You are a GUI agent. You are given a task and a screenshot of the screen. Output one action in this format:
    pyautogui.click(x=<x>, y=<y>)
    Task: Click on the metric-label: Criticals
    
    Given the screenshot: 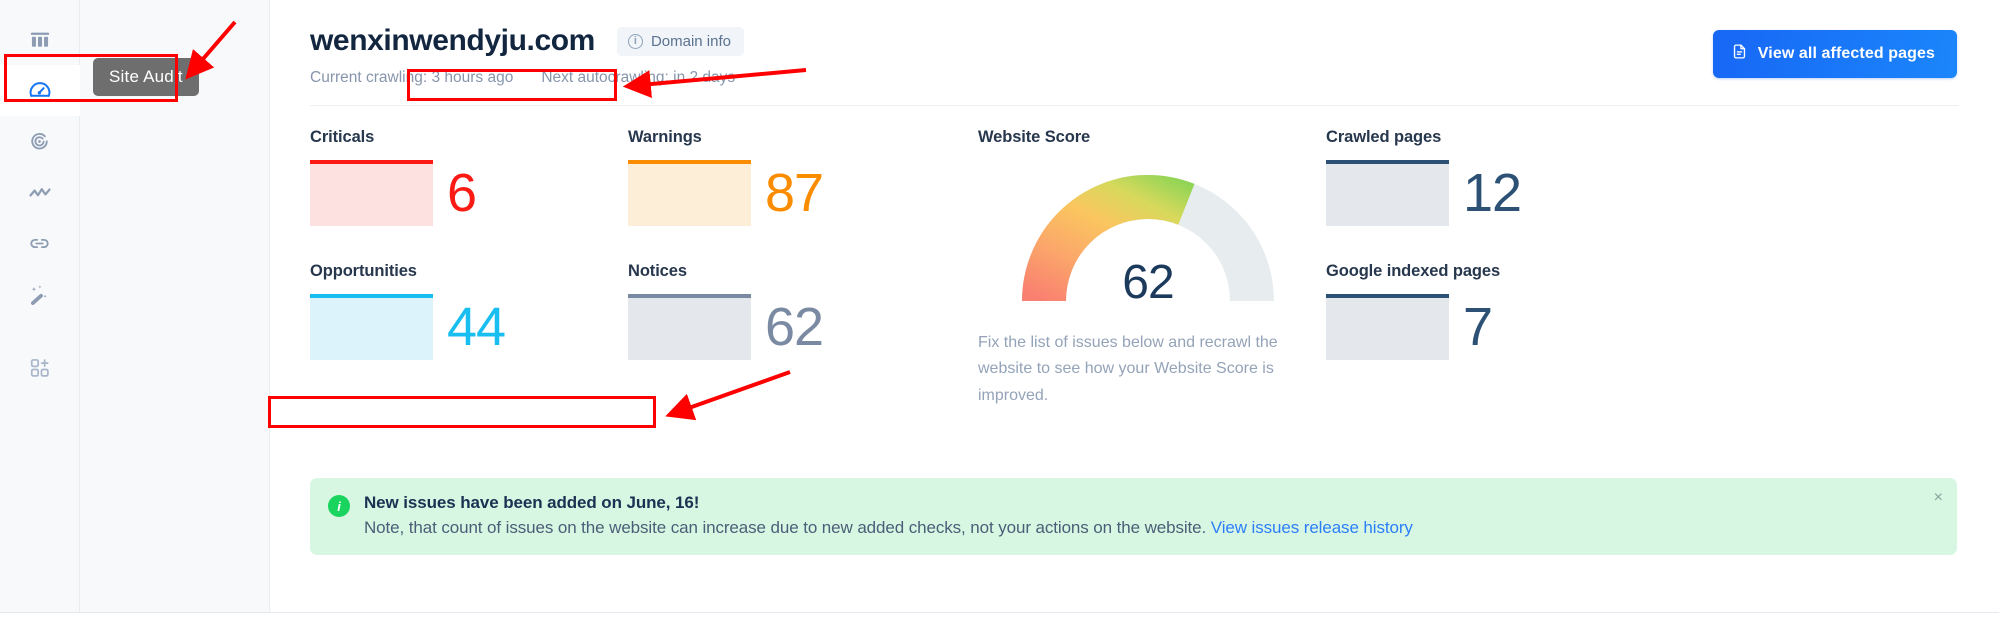 What is the action you would take?
    pyautogui.click(x=342, y=137)
    